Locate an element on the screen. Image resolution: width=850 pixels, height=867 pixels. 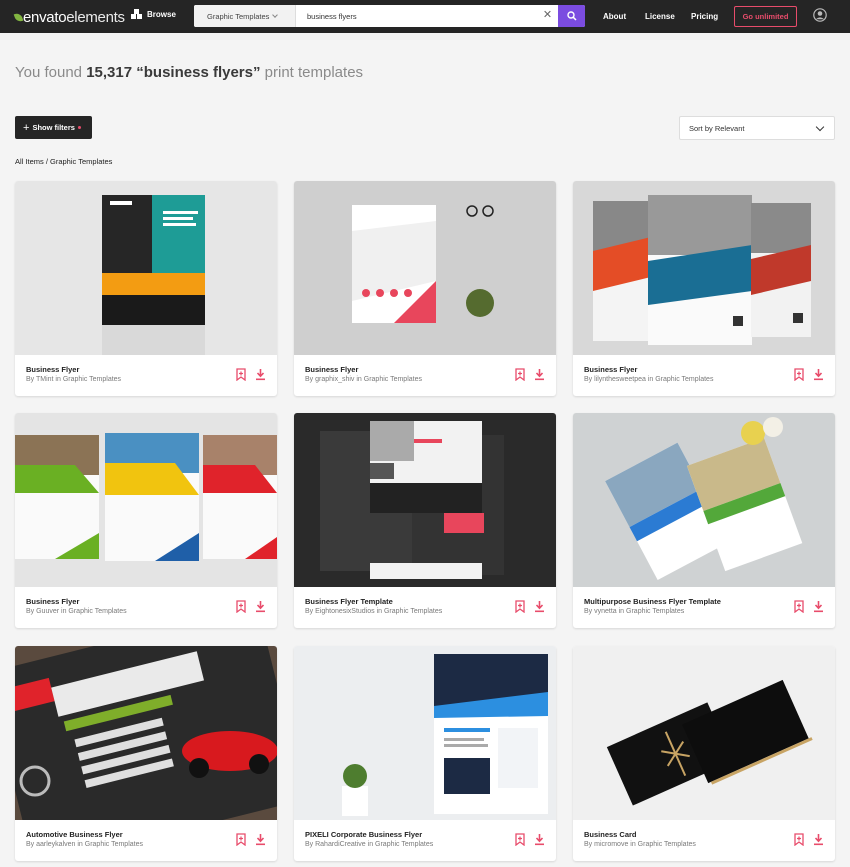
browse-menu: Browse is located at coordinates (153, 14).